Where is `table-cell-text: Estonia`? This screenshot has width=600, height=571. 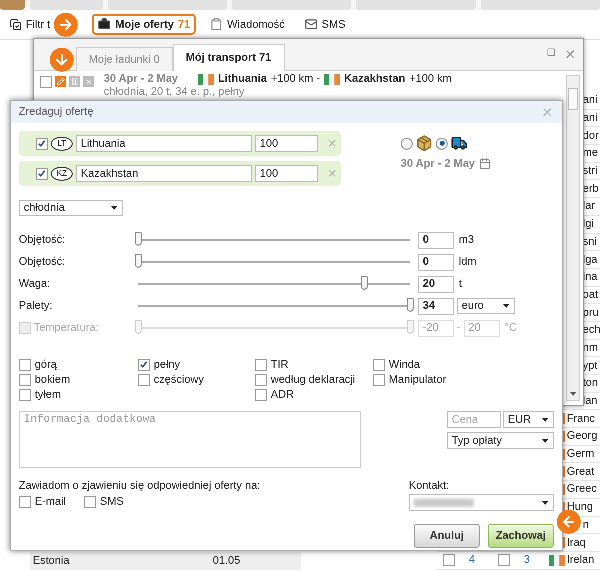 table-cell-text: Estonia is located at coordinates (52, 561).